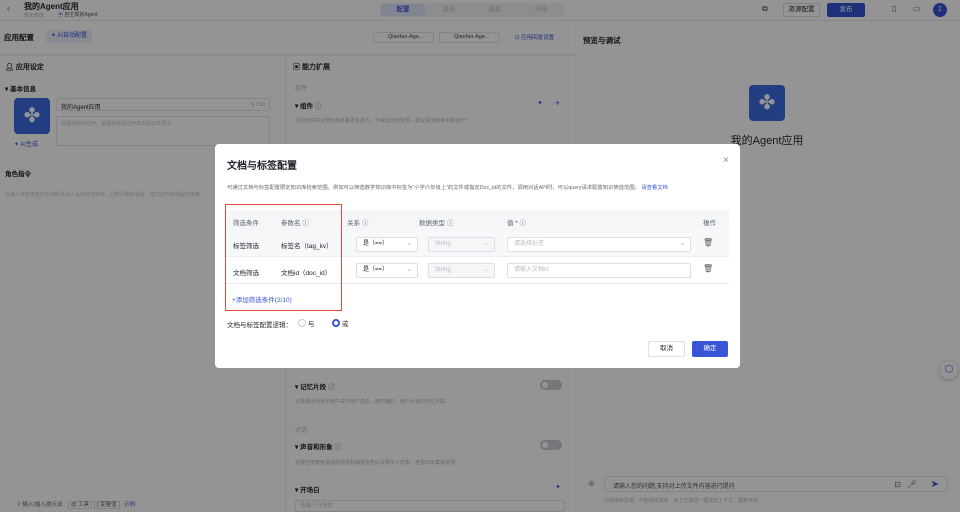 The image size is (960, 512). Describe the element at coordinates (387, 244) in the screenshot. I see `row1-relation-select: 是（==） ⌄` at that location.